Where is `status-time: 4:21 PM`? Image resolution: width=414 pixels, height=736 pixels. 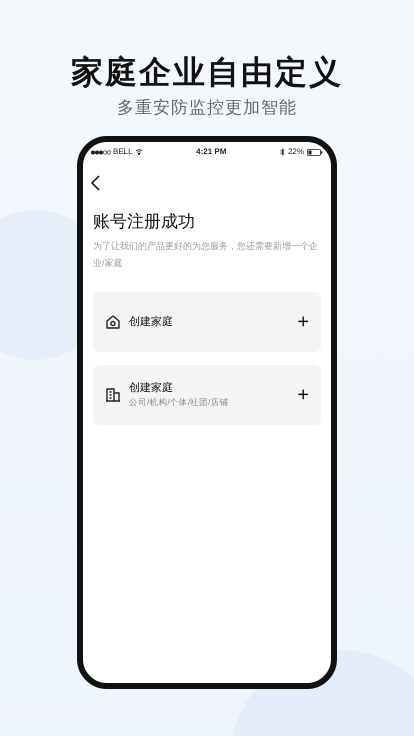
status-time: 4:21 PM is located at coordinates (211, 152).